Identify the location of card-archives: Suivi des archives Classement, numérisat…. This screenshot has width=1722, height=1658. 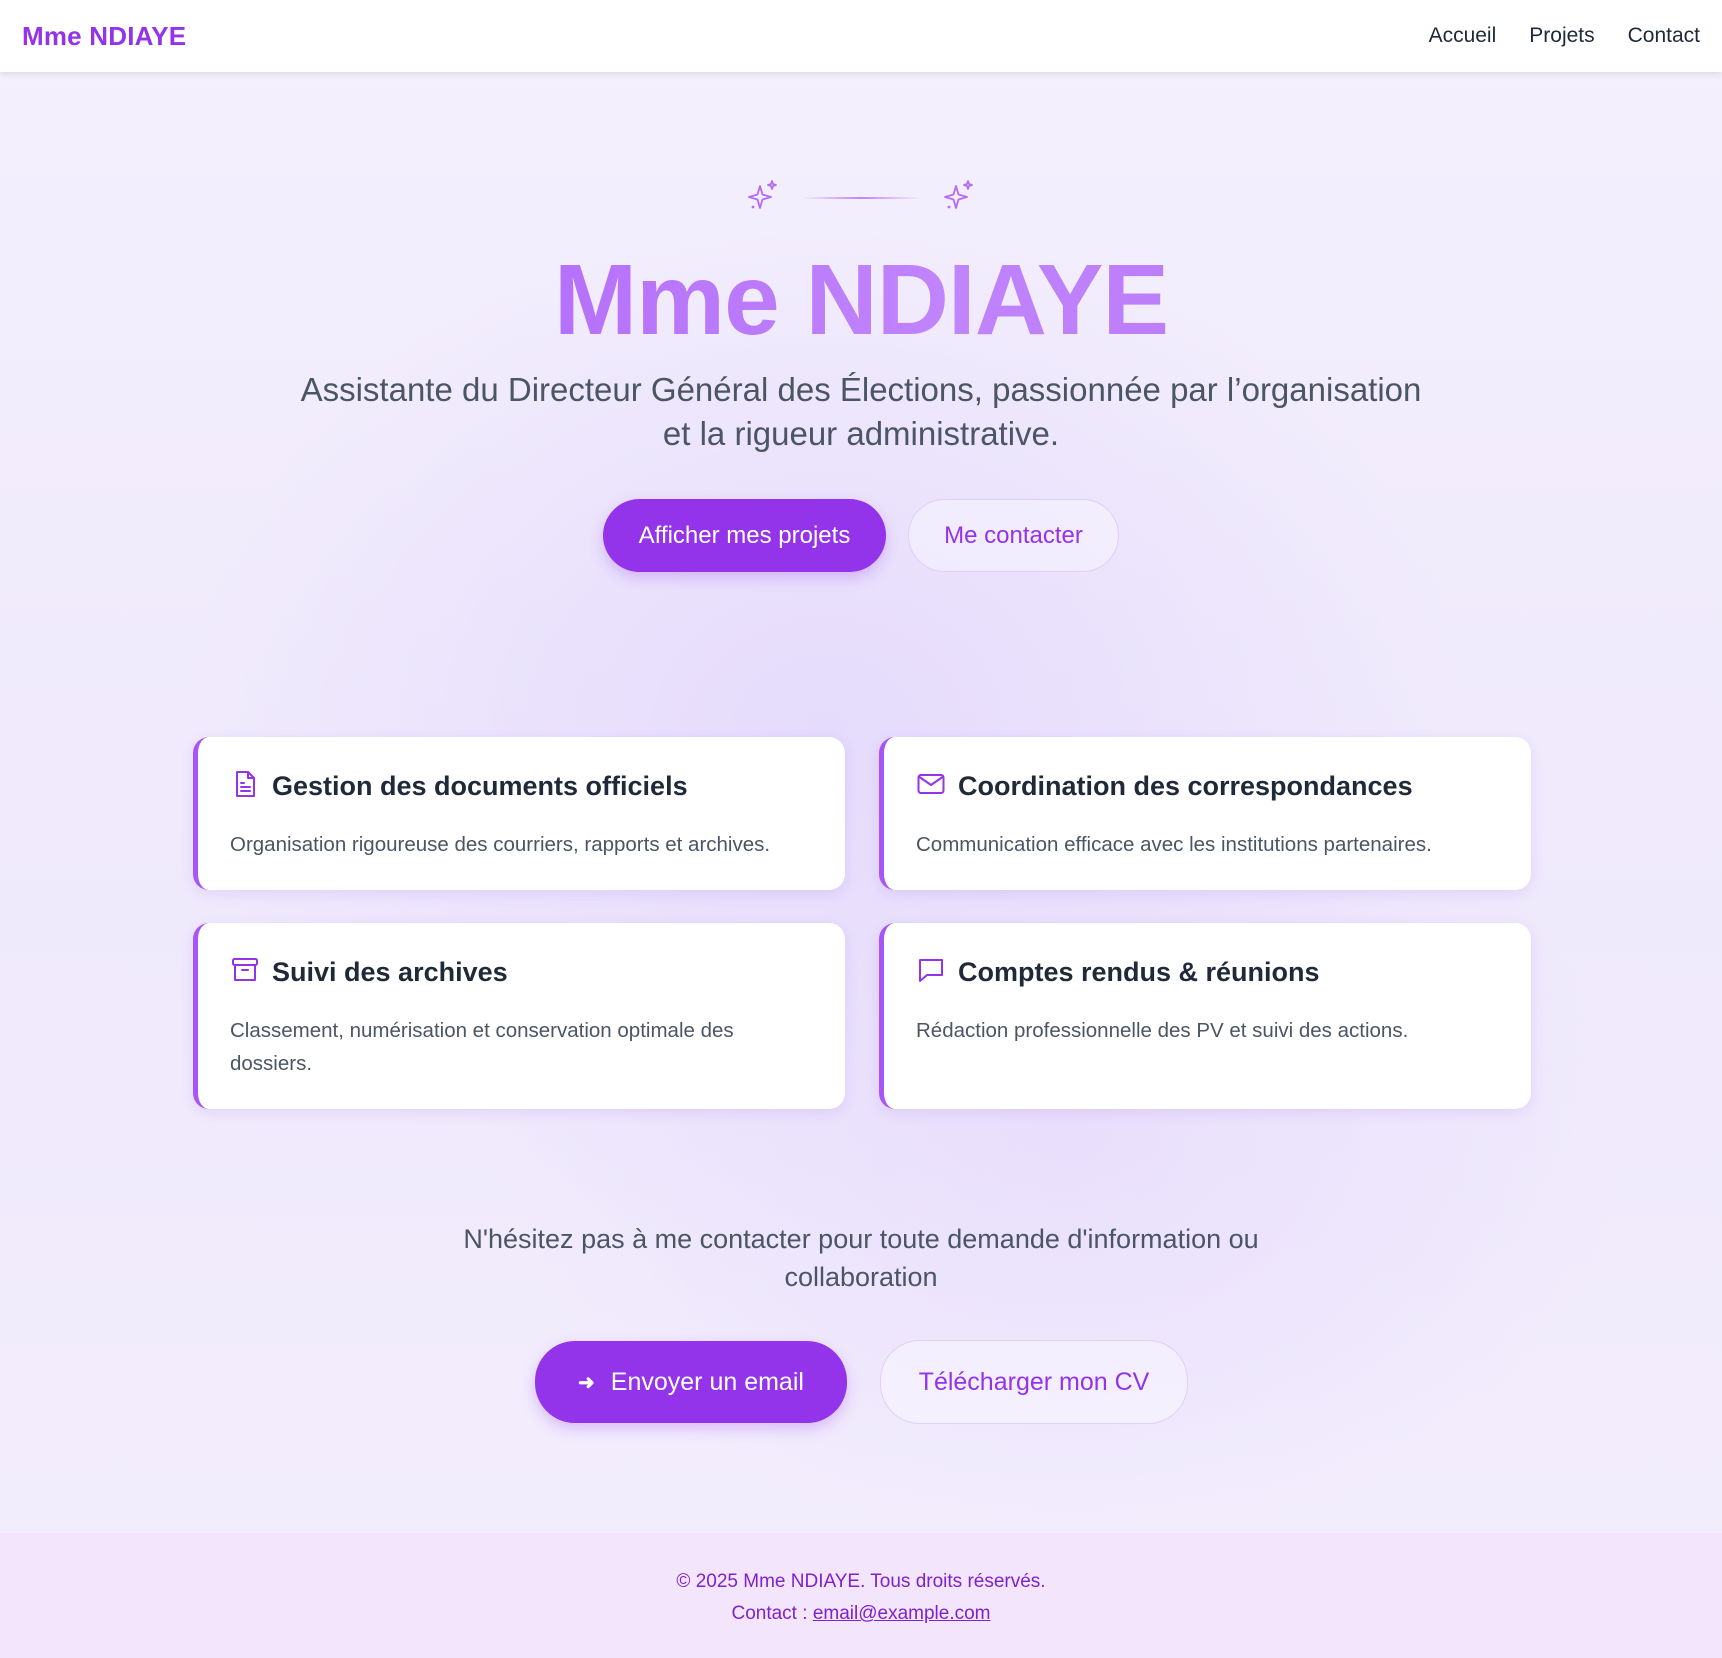
(519, 1016).